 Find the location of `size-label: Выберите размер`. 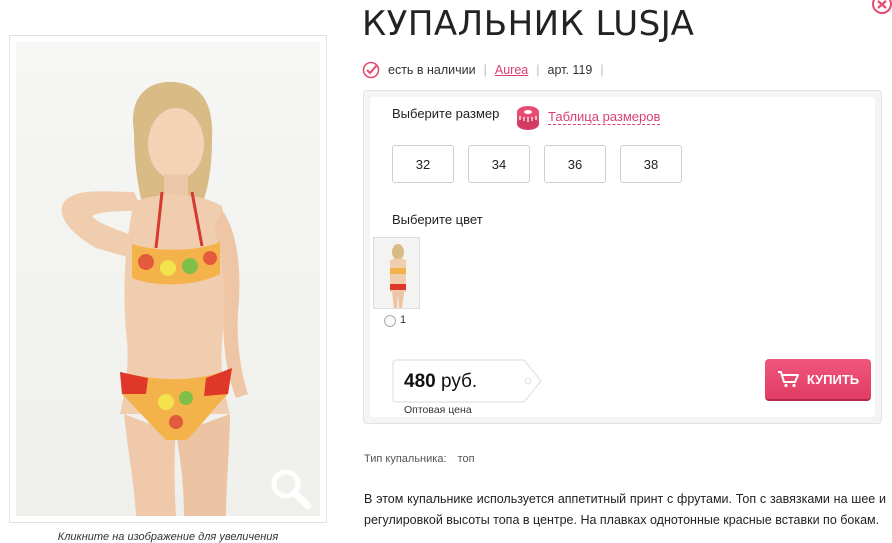

size-label: Выберите размер is located at coordinates (446, 113).